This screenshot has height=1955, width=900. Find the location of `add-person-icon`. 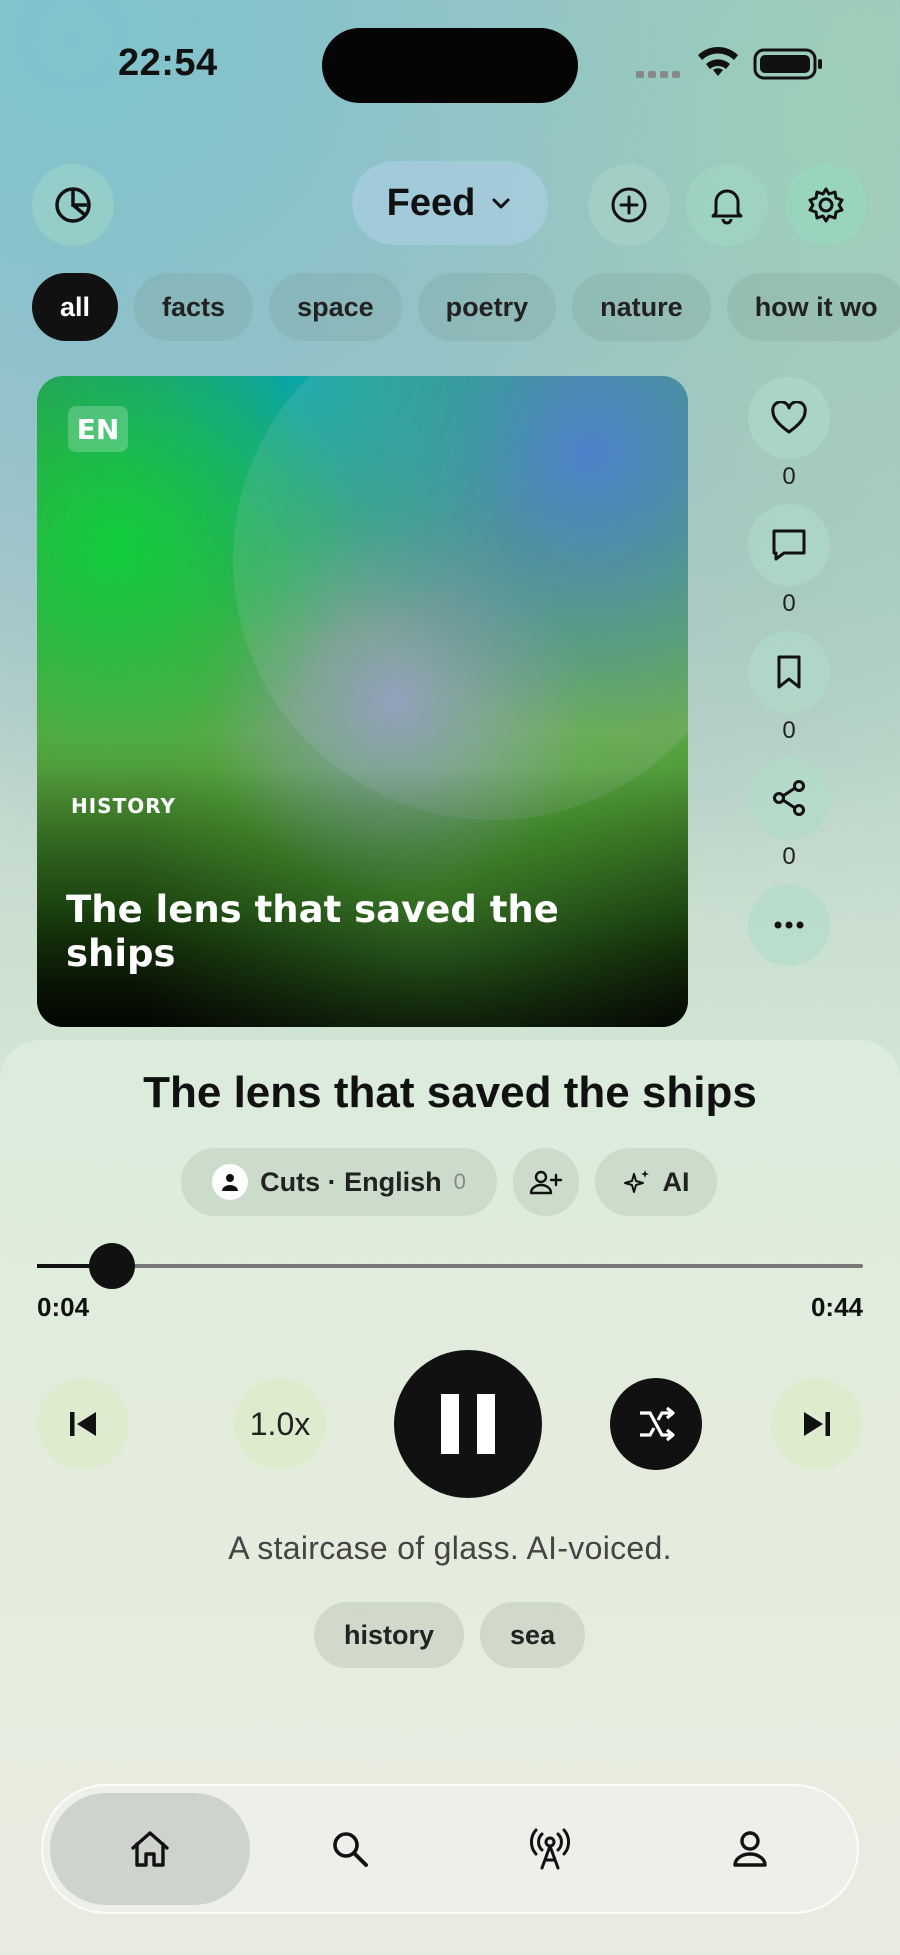

add-person-icon is located at coordinates (546, 1182).